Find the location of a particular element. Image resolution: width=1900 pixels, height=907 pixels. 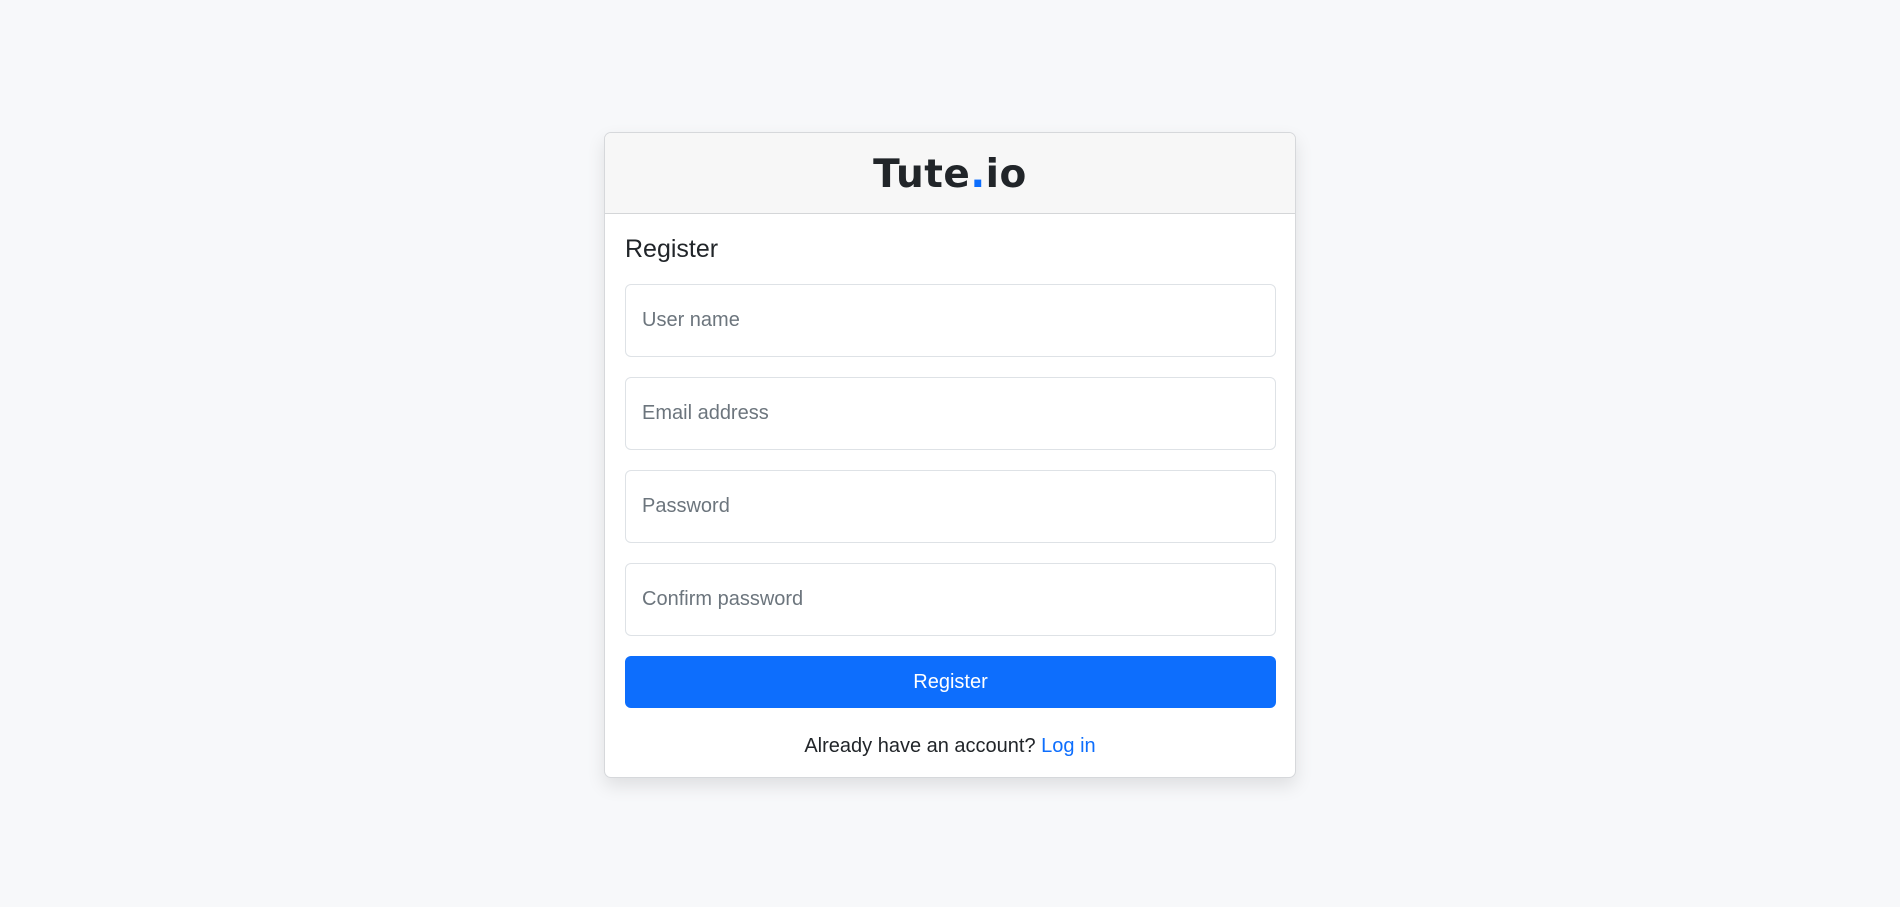

login-prompt: Already have an account? Log in is located at coordinates (950, 746).